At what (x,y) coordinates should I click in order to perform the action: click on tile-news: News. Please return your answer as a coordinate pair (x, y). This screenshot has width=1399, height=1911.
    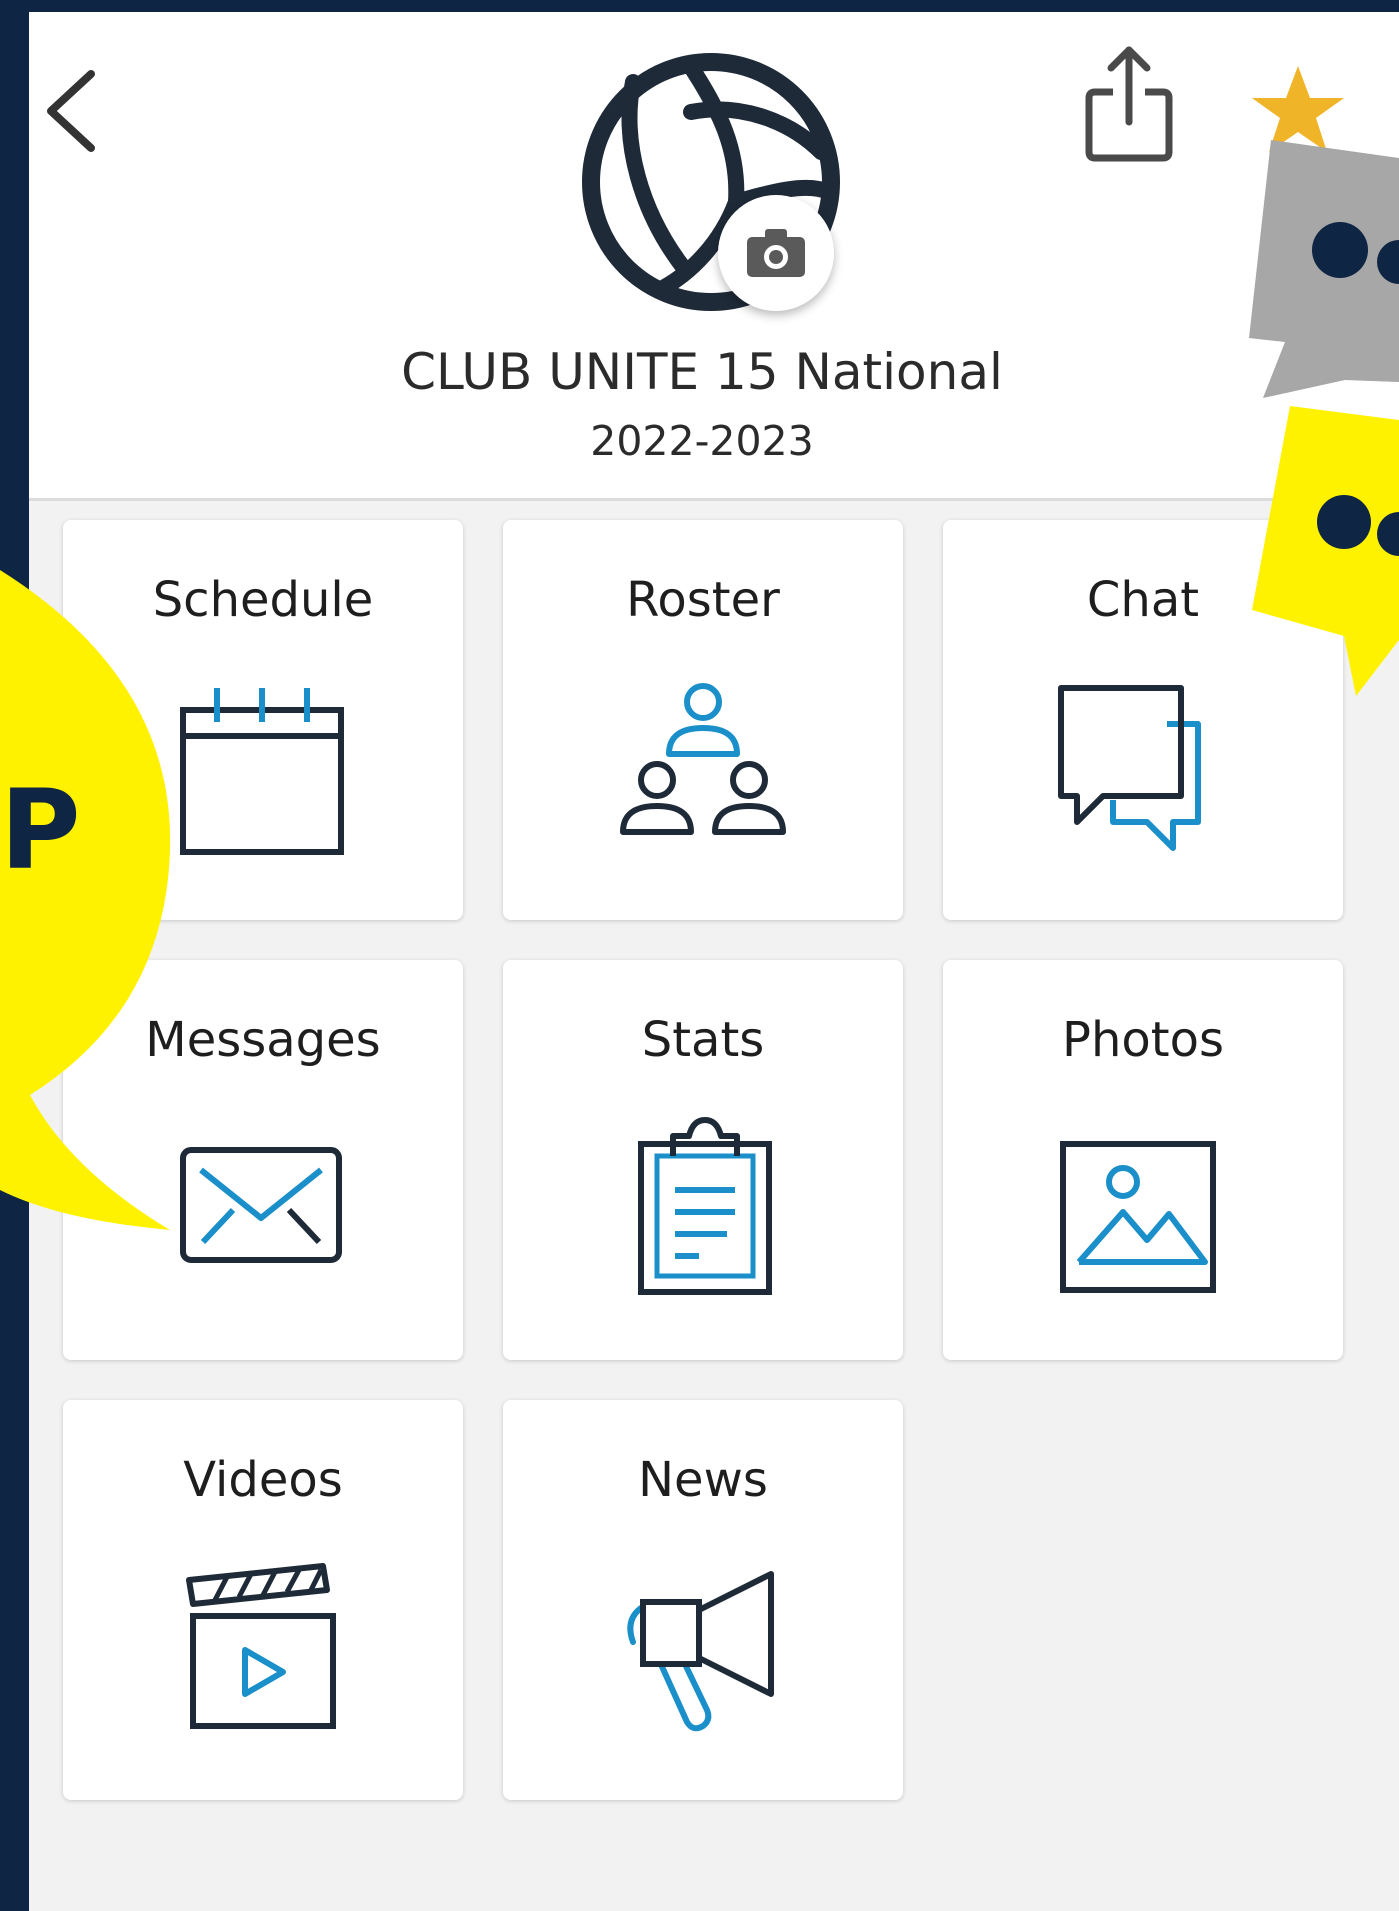
    Looking at the image, I should click on (703, 1600).